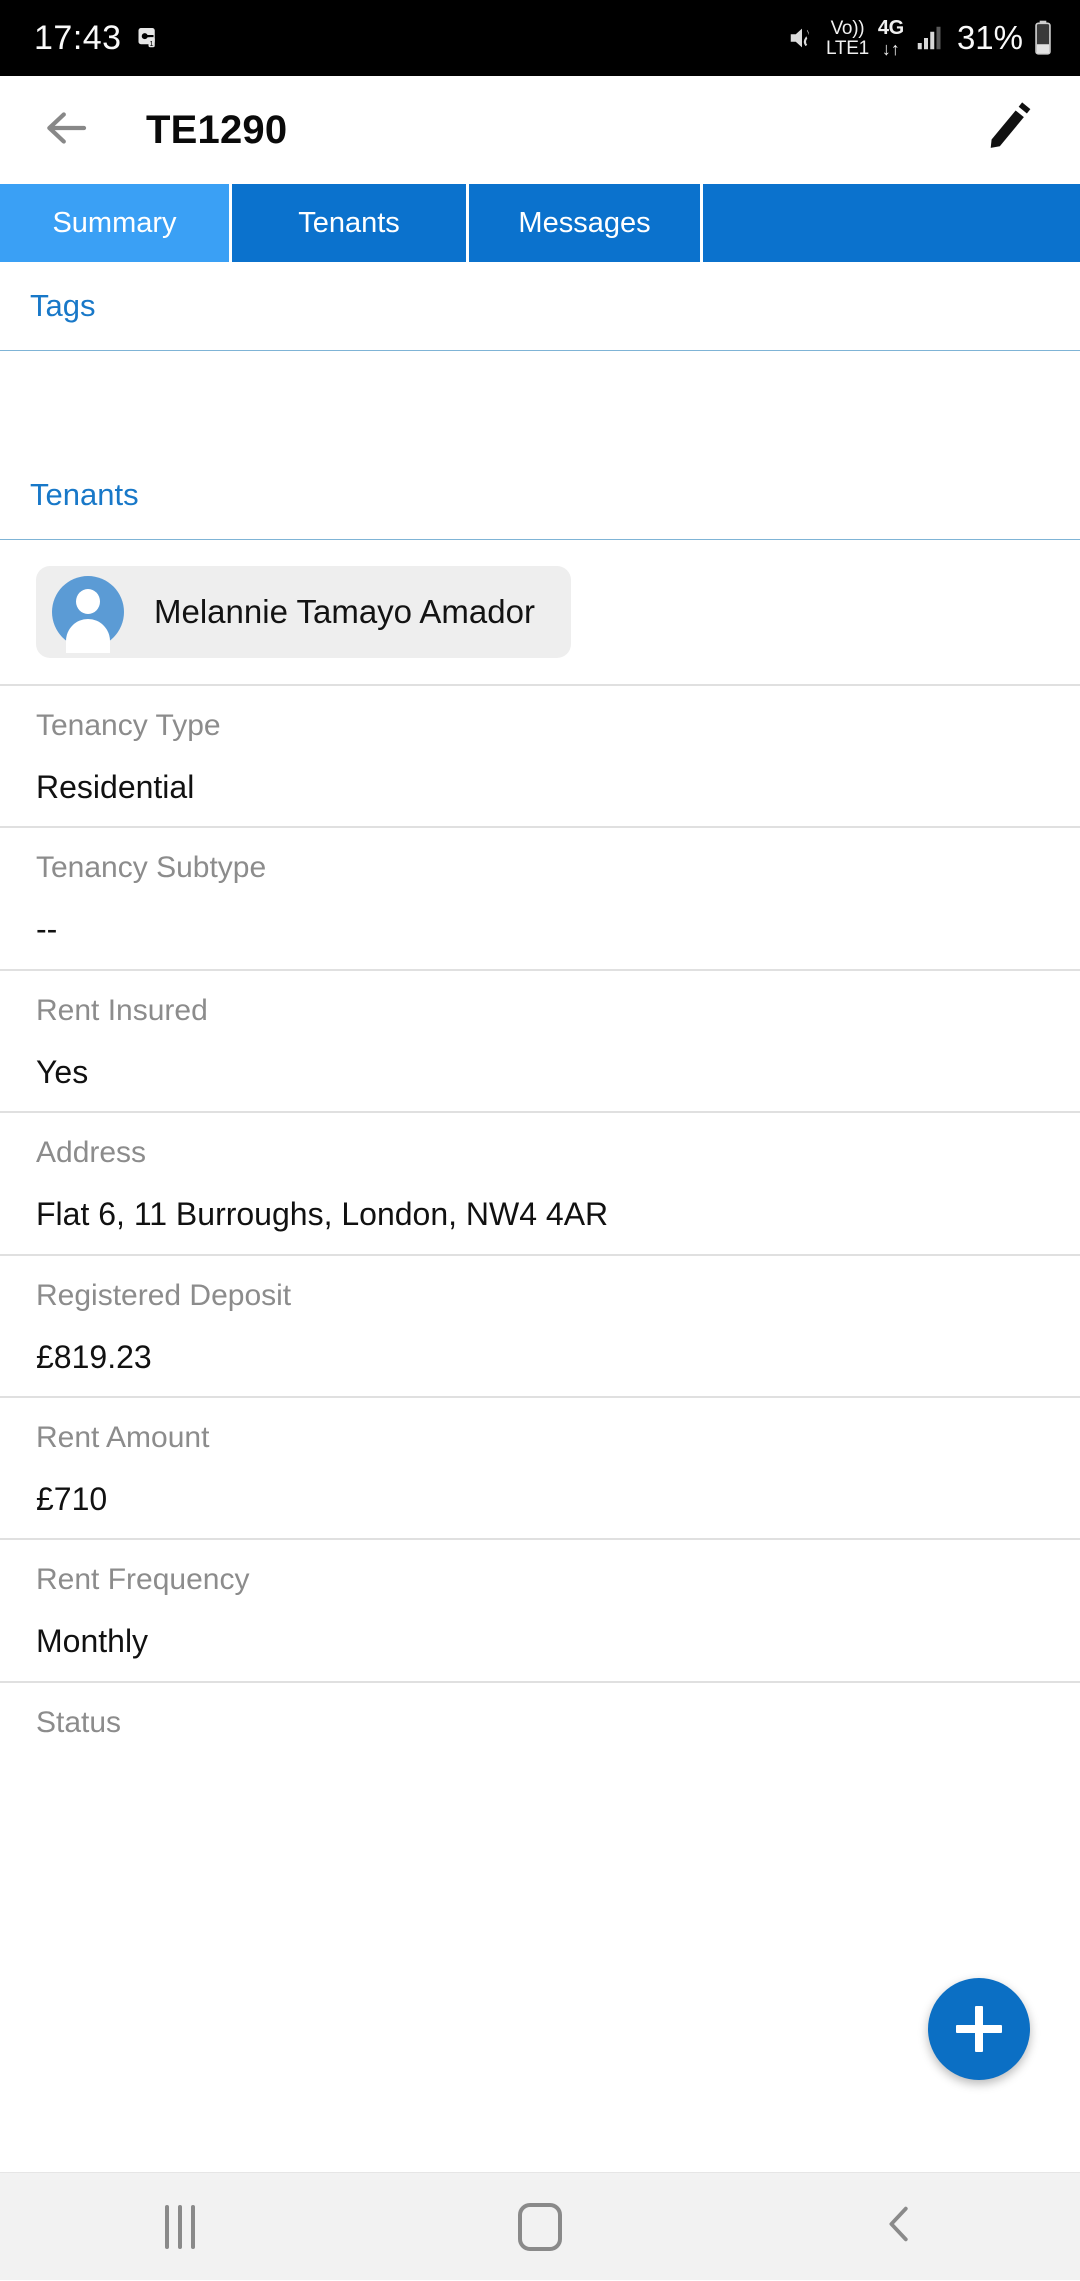 The image size is (1080, 2281). I want to click on tab-messages-label: Messages, so click(584, 222).